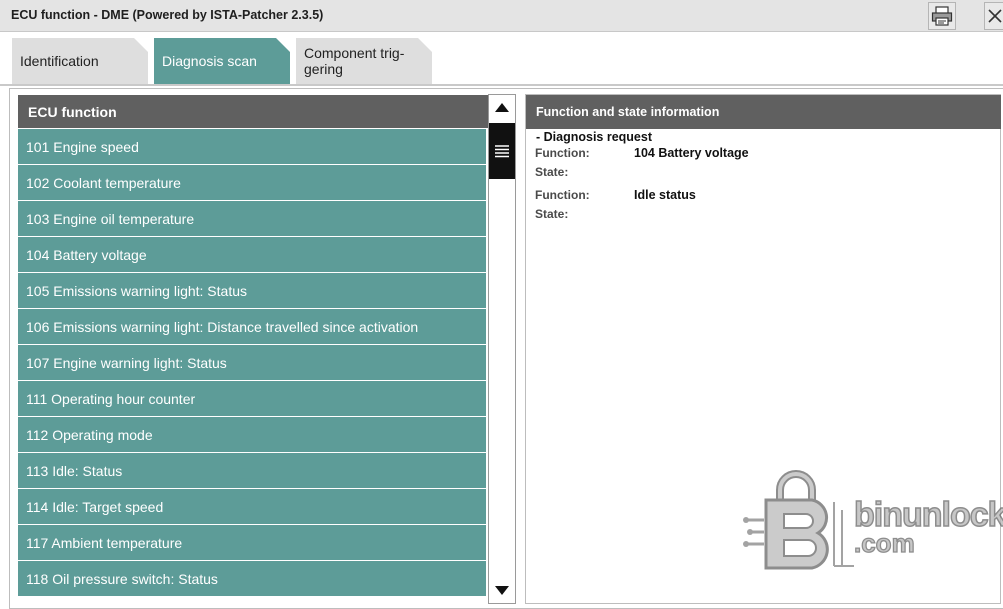 The width and height of the screenshot is (1003, 609). What do you see at coordinates (872, 518) in the screenshot?
I see `watermark-logo: binunlock .com` at bounding box center [872, 518].